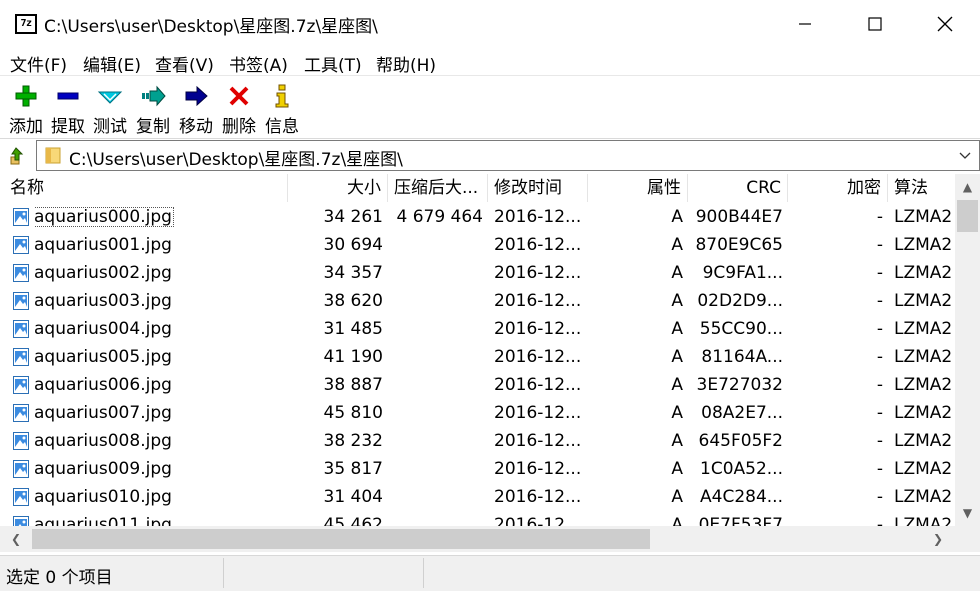 This screenshot has height=591, width=980. Describe the element at coordinates (26, 109) in the screenshot. I see `add-button: 添加` at that location.